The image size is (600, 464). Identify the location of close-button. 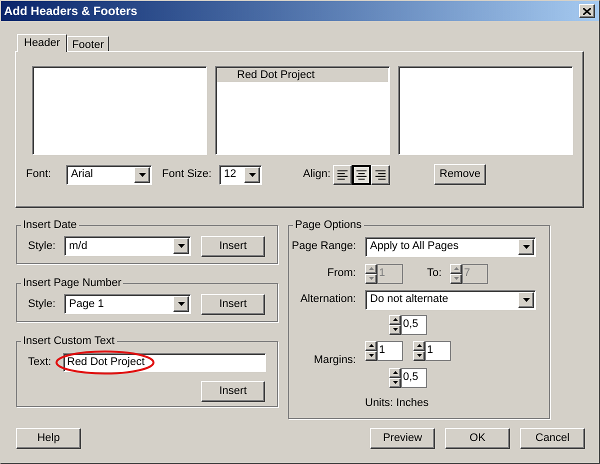
(587, 11).